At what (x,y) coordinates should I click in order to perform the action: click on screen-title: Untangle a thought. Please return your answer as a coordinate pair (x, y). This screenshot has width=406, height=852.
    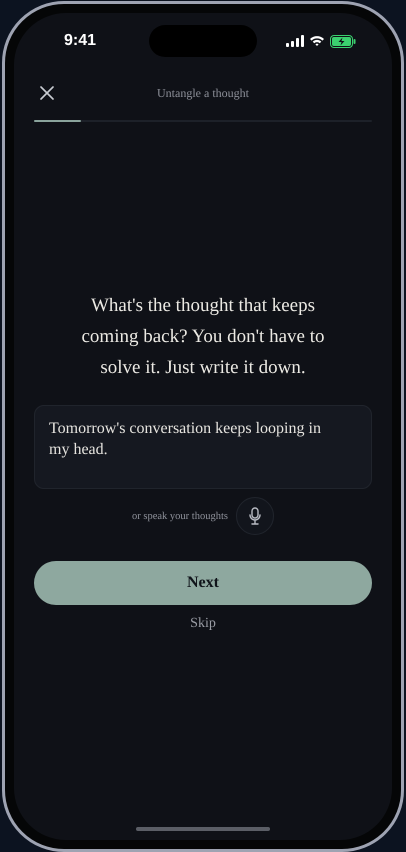
    Looking at the image, I should click on (203, 93).